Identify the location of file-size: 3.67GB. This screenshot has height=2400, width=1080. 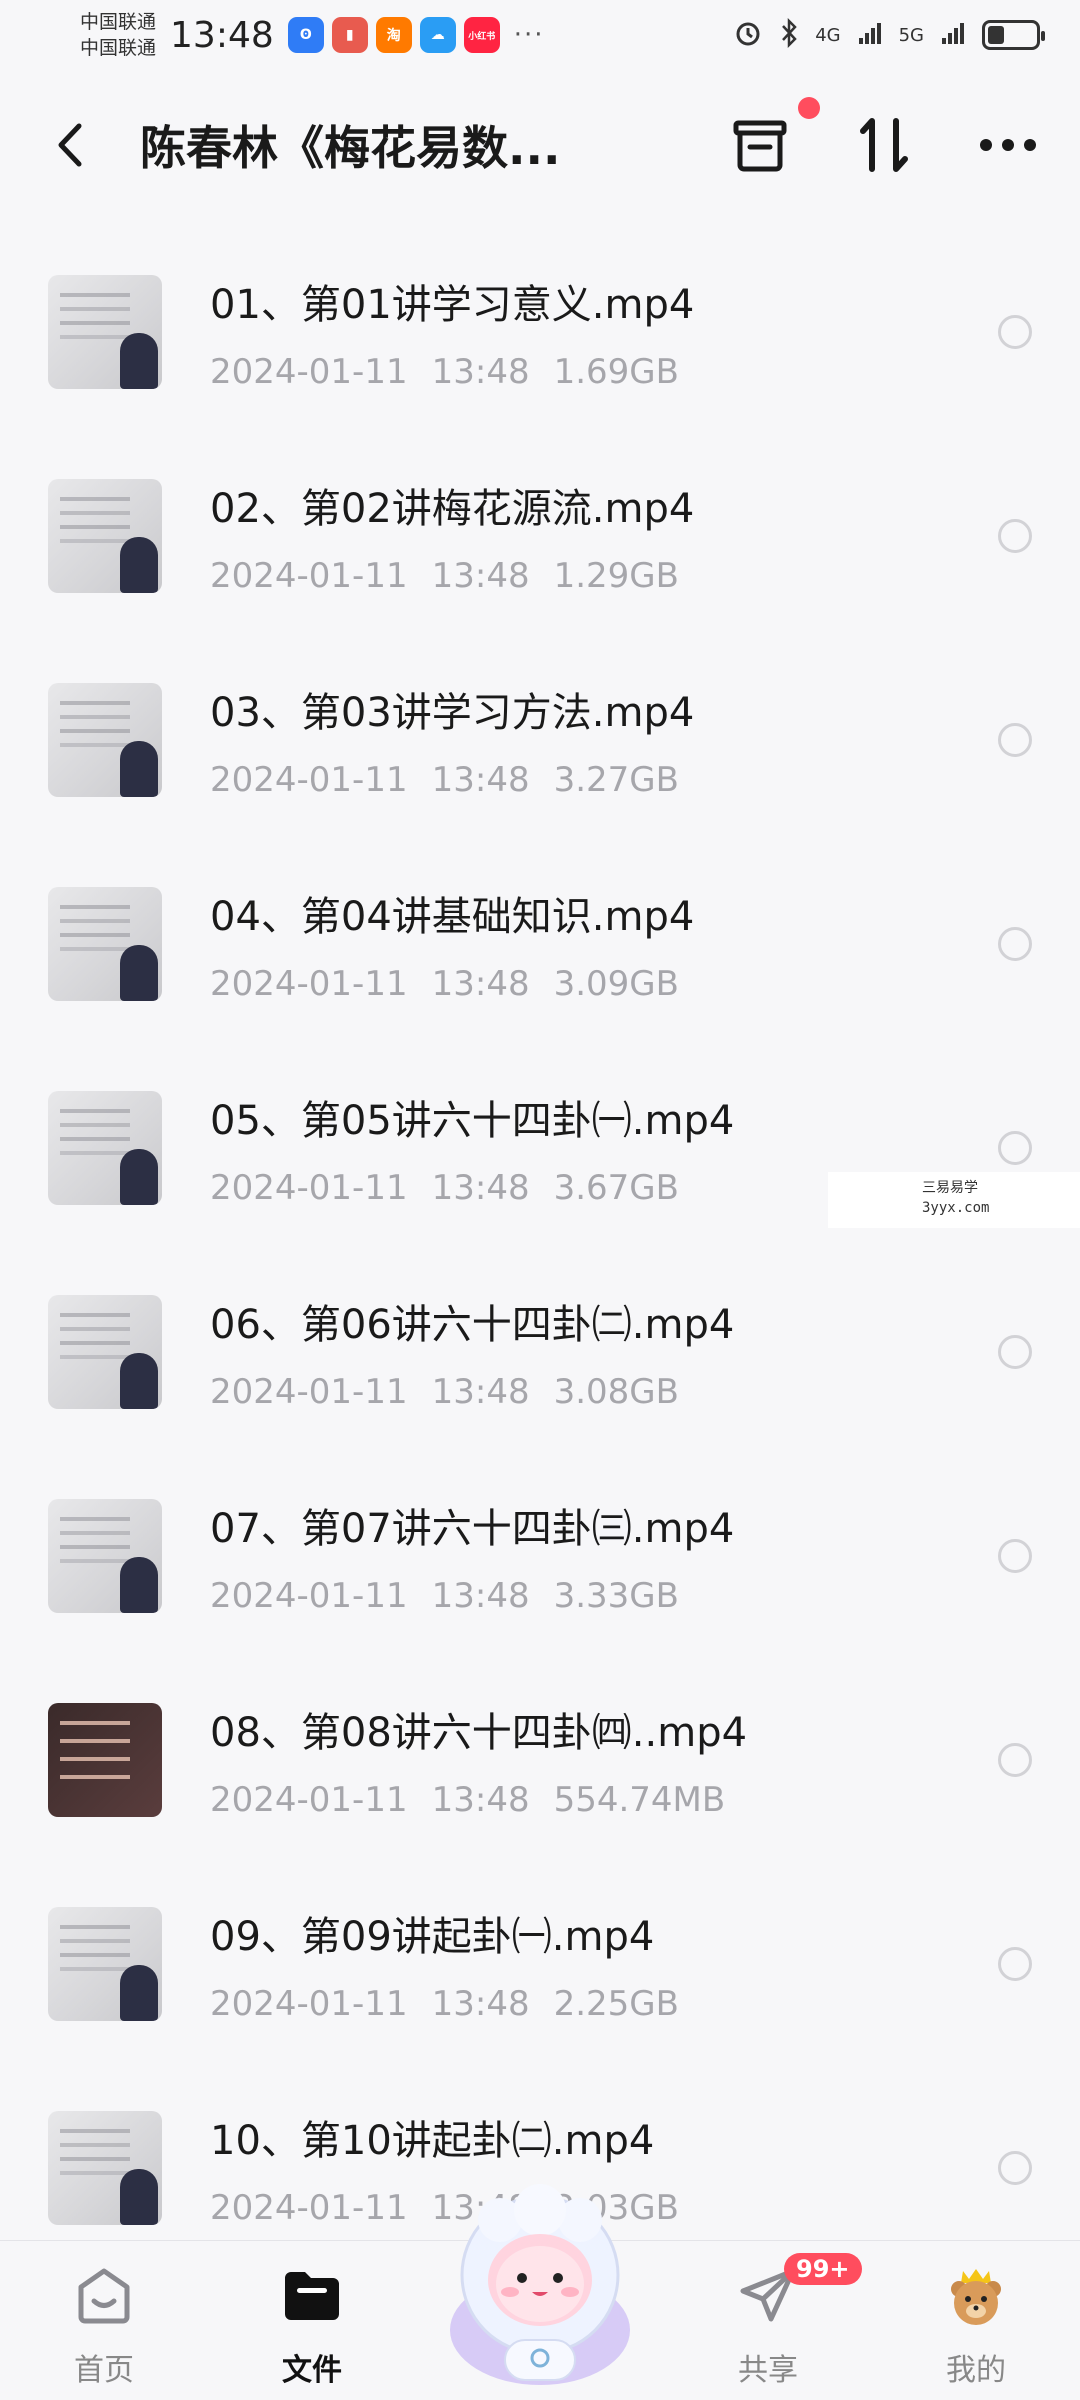
(616, 1188).